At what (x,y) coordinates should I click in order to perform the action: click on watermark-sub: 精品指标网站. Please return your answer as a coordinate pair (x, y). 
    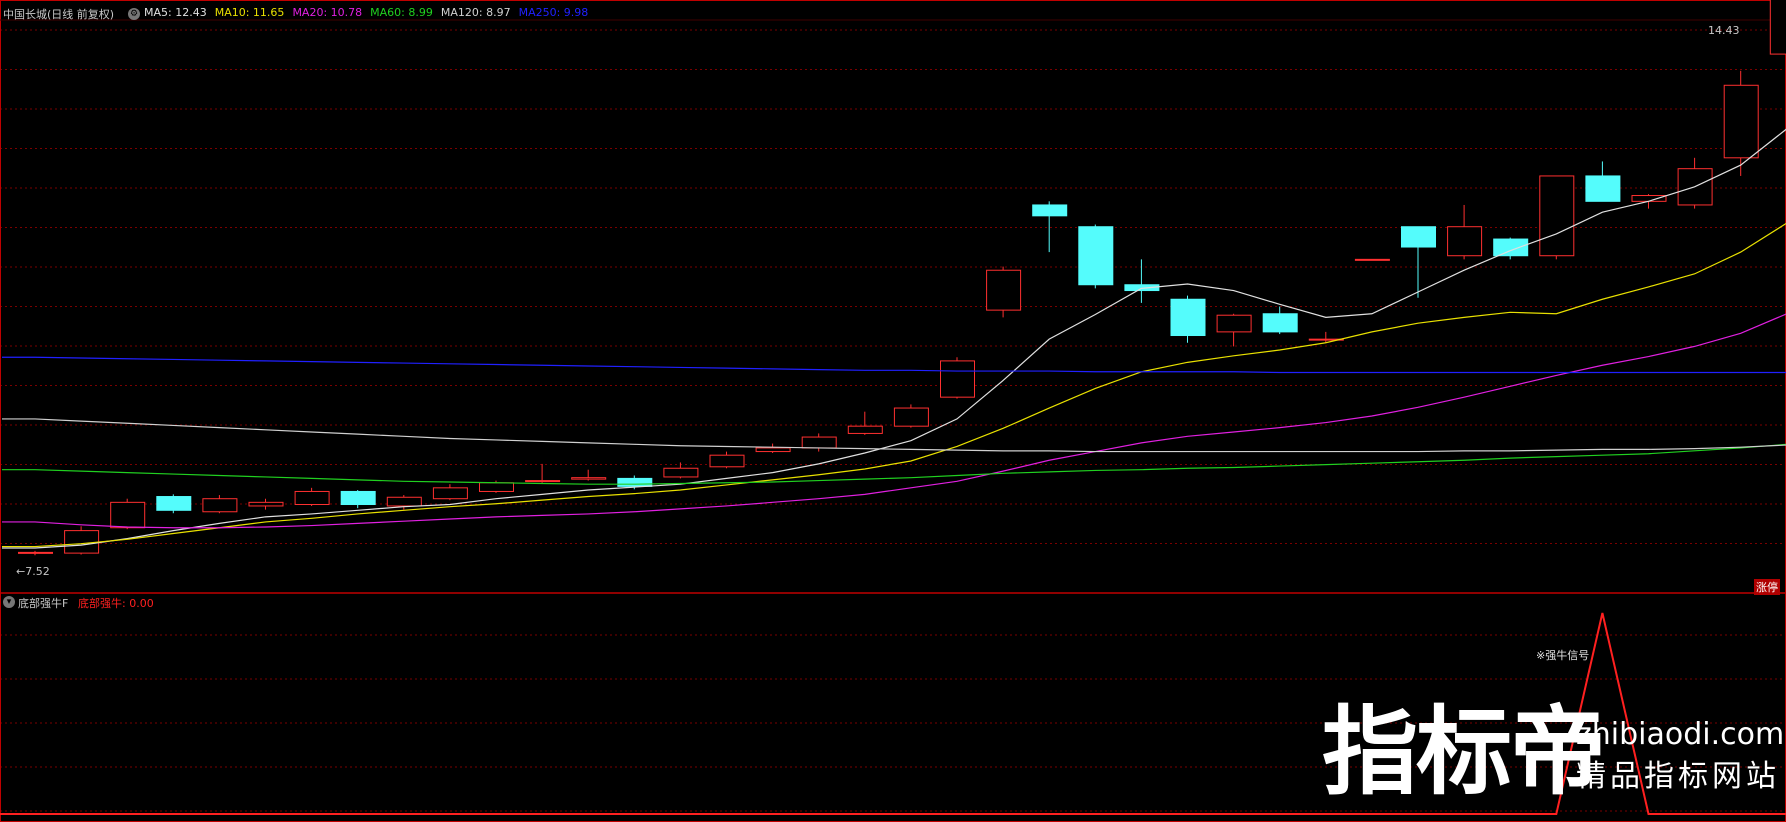
    Looking at the image, I should click on (1678, 776).